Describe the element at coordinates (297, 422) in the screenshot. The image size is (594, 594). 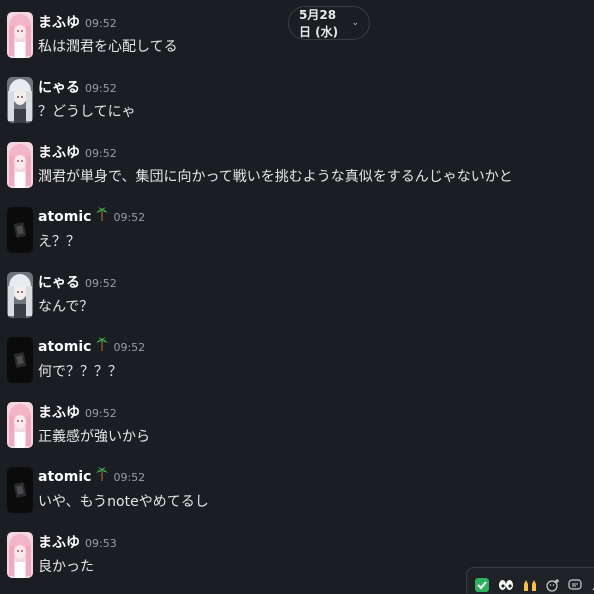
I see `message-row: まふゆ 09:52 正義感が強いから` at that location.